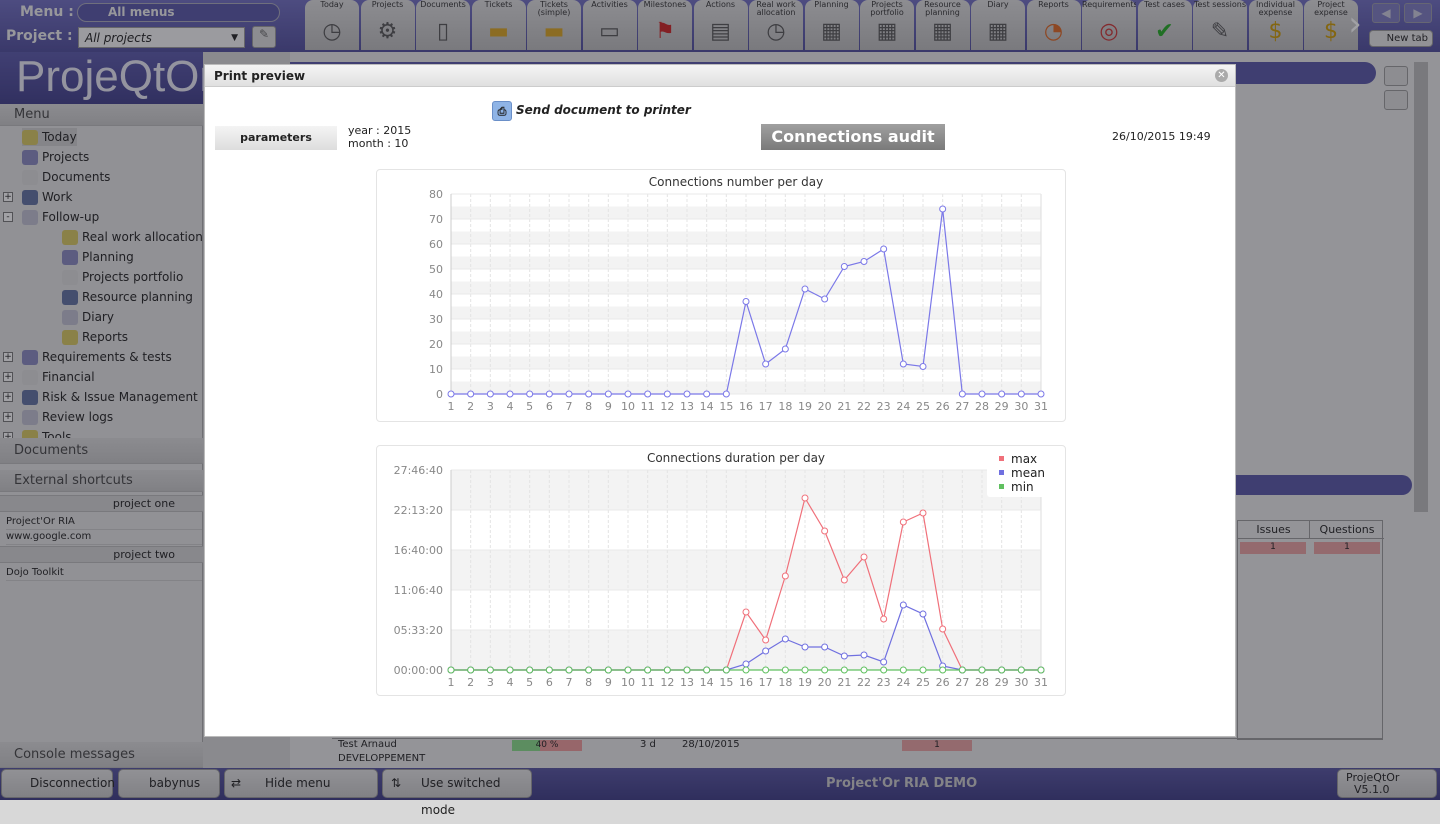 Image resolution: width=1440 pixels, height=824 pixels. Describe the element at coordinates (436, 319) in the screenshot. I see `y-tick-label: 30` at that location.